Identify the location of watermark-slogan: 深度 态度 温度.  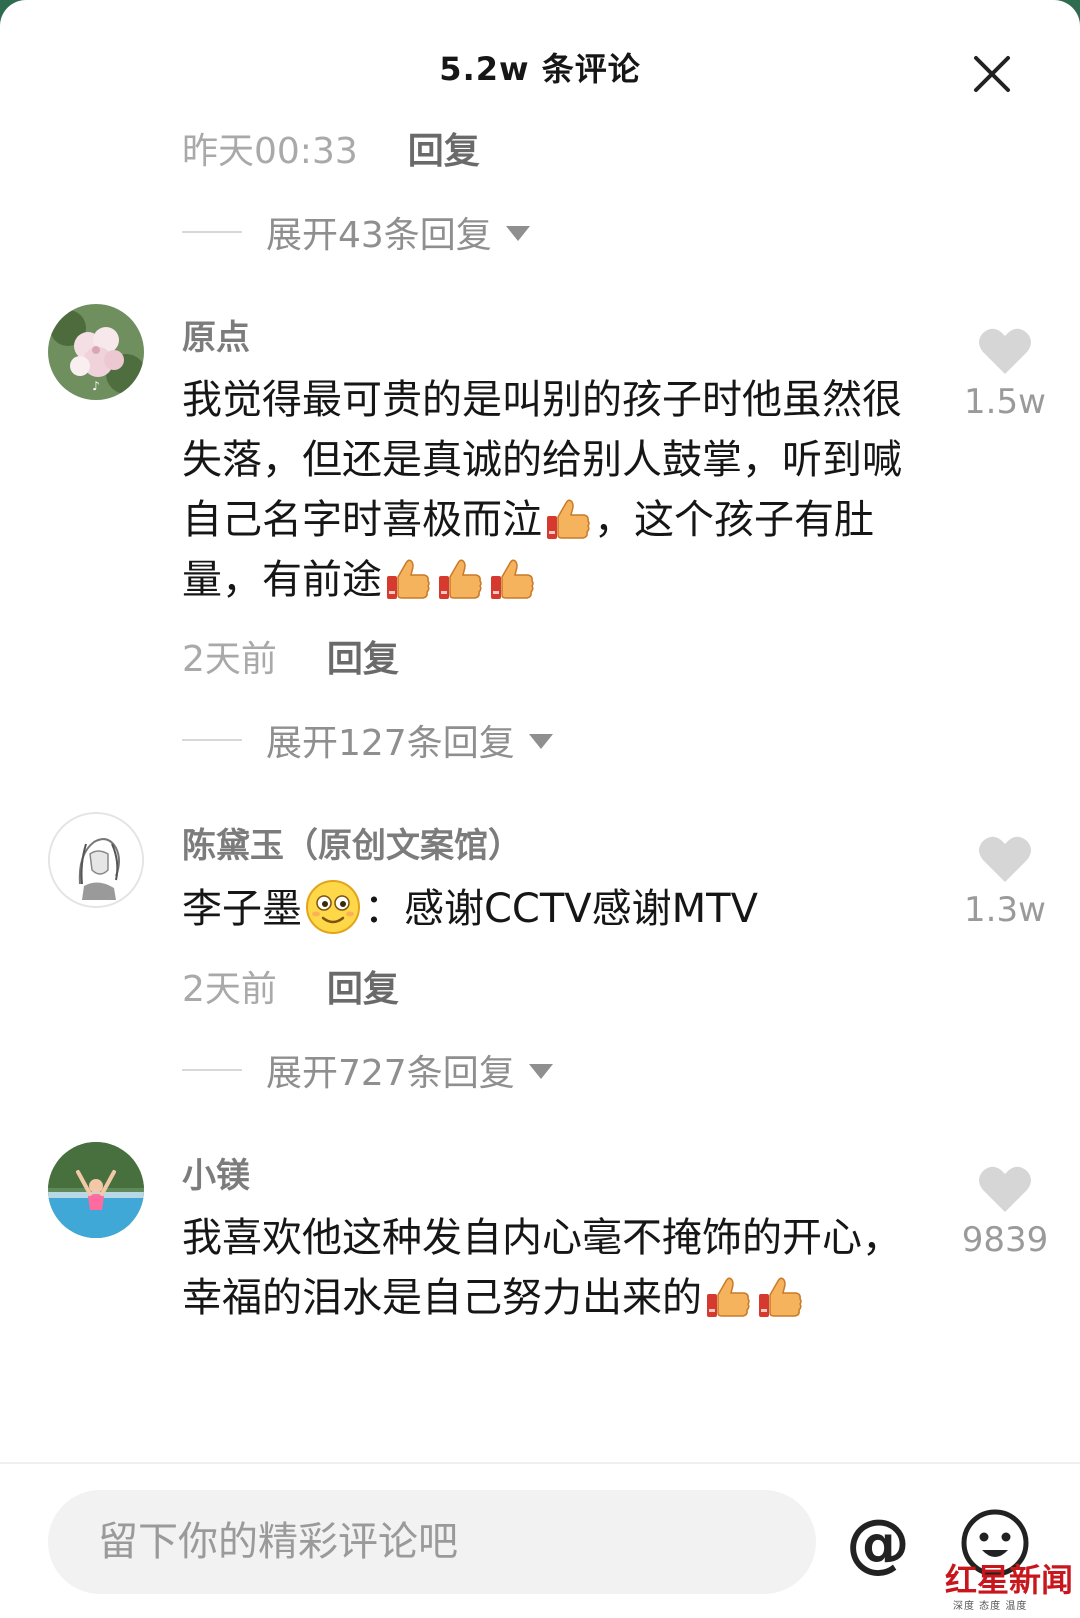
(990, 1606).